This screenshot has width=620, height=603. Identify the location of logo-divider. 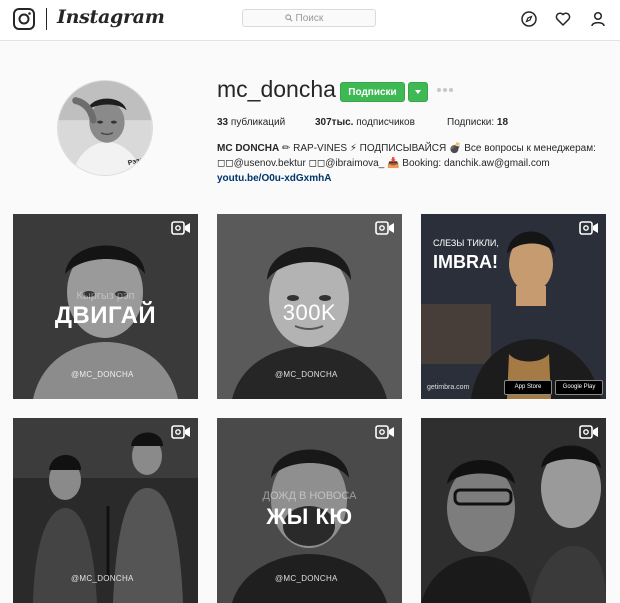
(46, 19).